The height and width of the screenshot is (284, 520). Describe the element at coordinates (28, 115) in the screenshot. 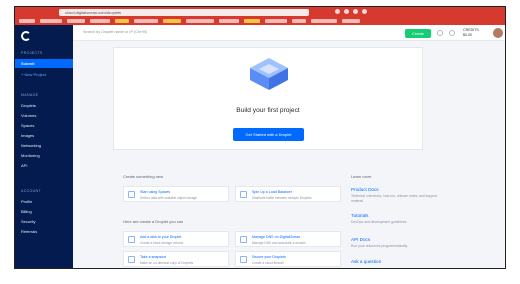

I see `sidebar-item-volumes: Volumes` at that location.